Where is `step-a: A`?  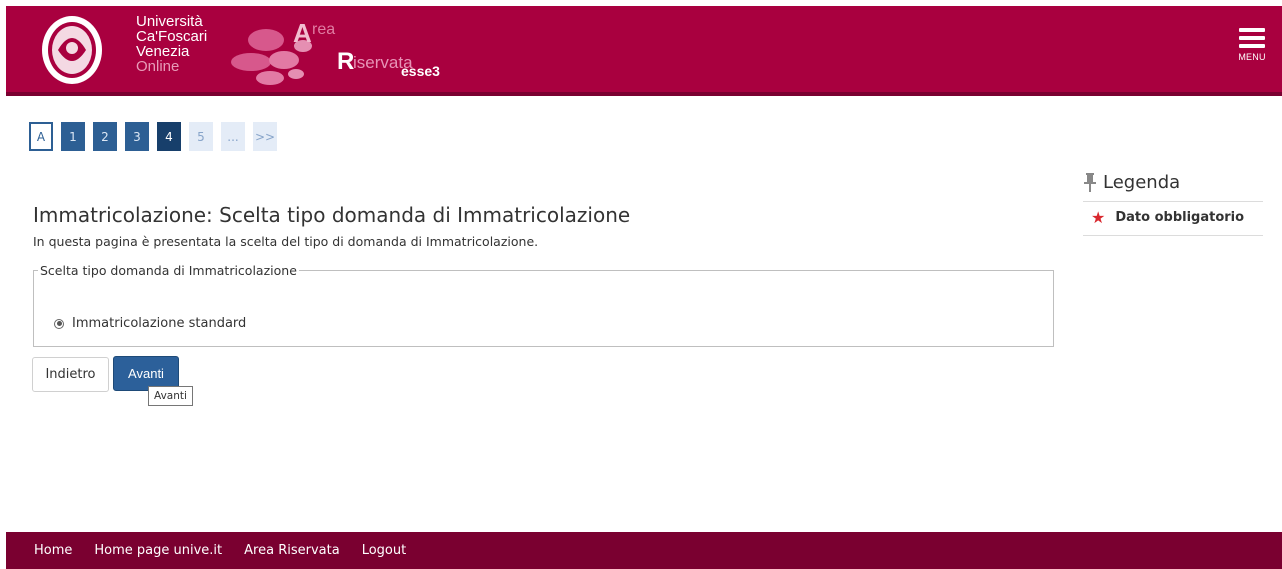
step-a: A is located at coordinates (41, 136).